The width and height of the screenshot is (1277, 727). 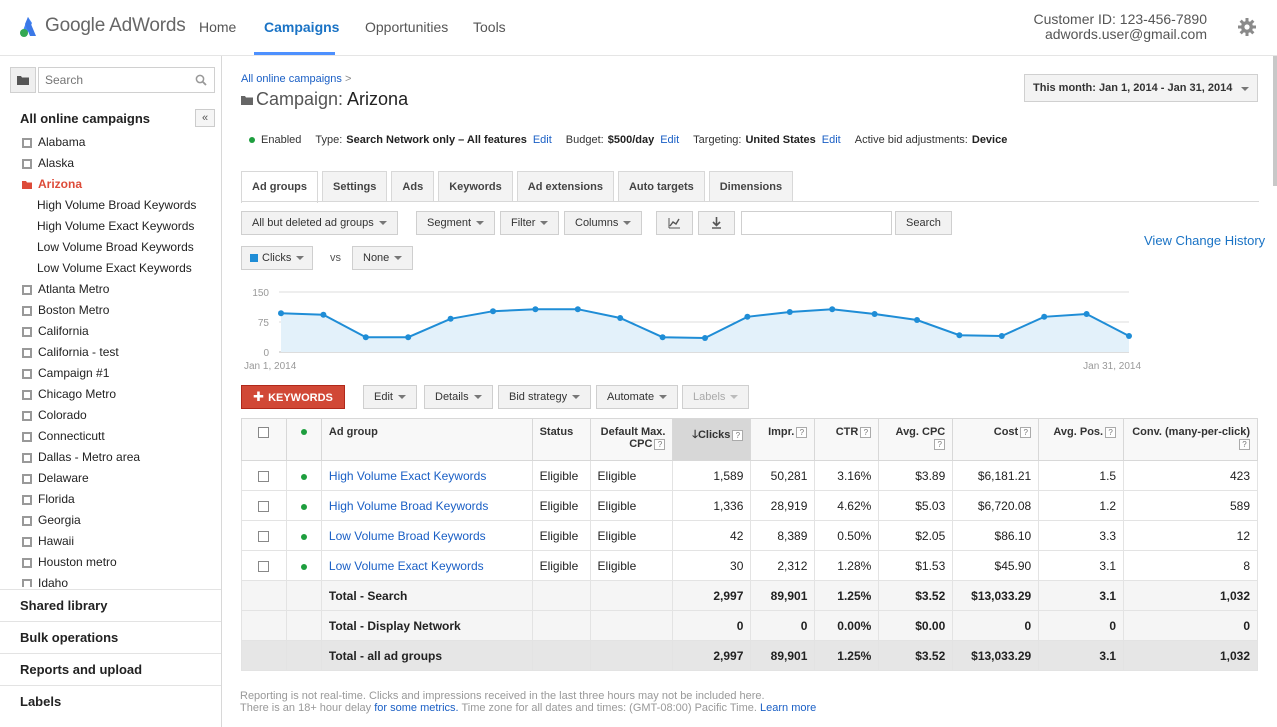 I want to click on collapse-sidebar-button: «, so click(x=205, y=118).